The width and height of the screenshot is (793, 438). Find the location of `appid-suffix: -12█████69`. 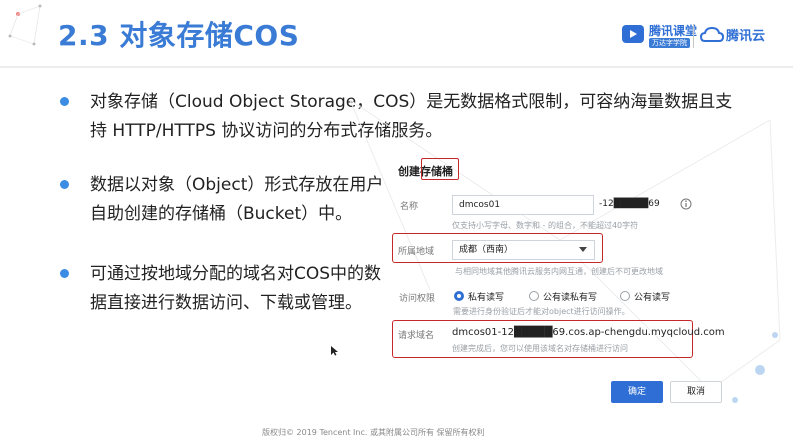

appid-suffix: -12█████69 is located at coordinates (629, 204).